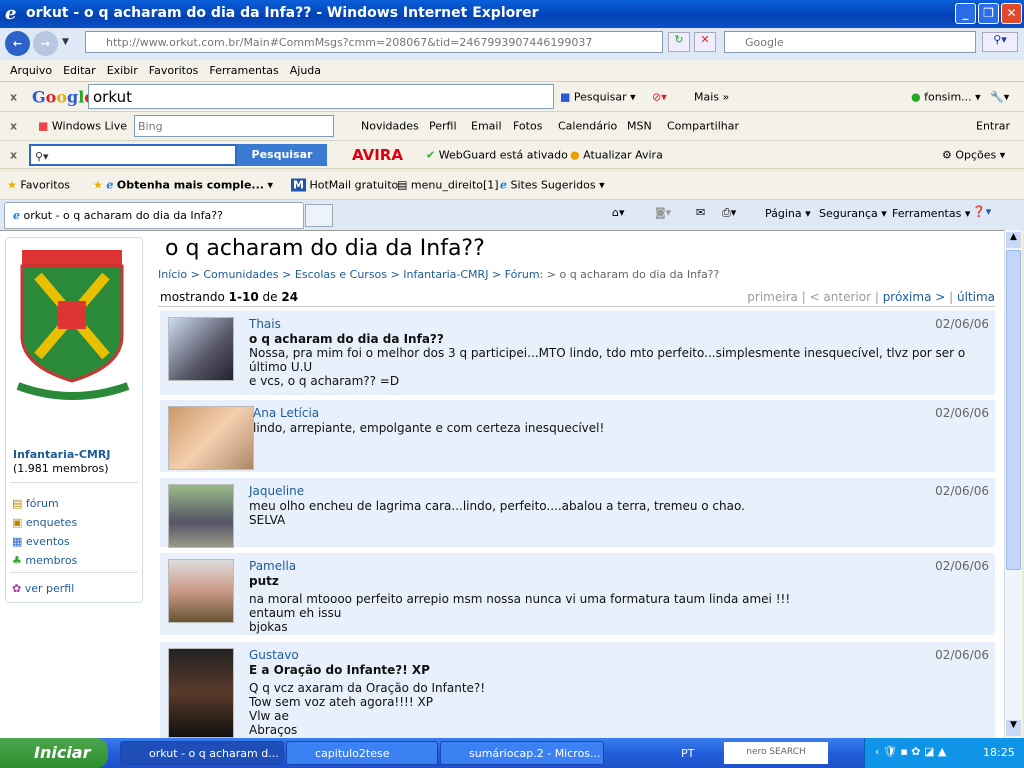 Image resolution: width=1024 pixels, height=768 pixels. I want to click on pager-last: última, so click(976, 297).